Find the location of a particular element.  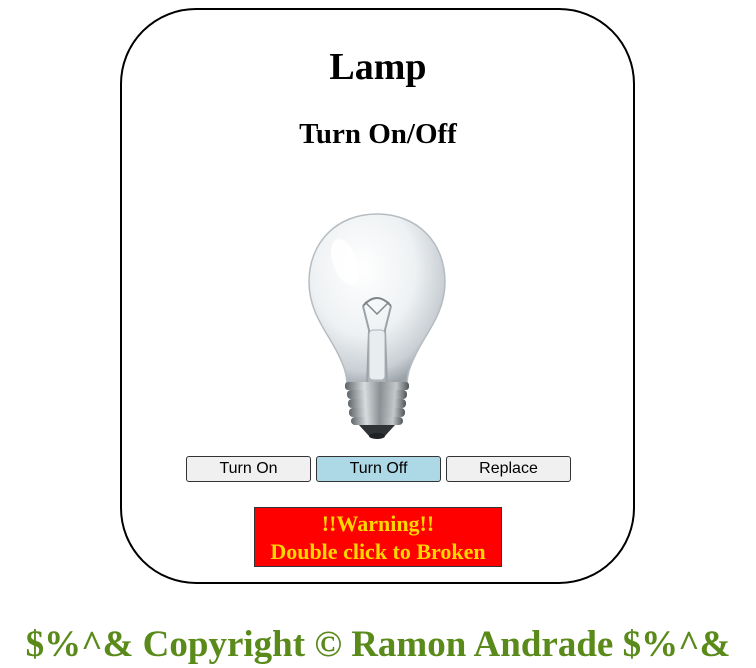

light-bulb-image is located at coordinates (377, 326).